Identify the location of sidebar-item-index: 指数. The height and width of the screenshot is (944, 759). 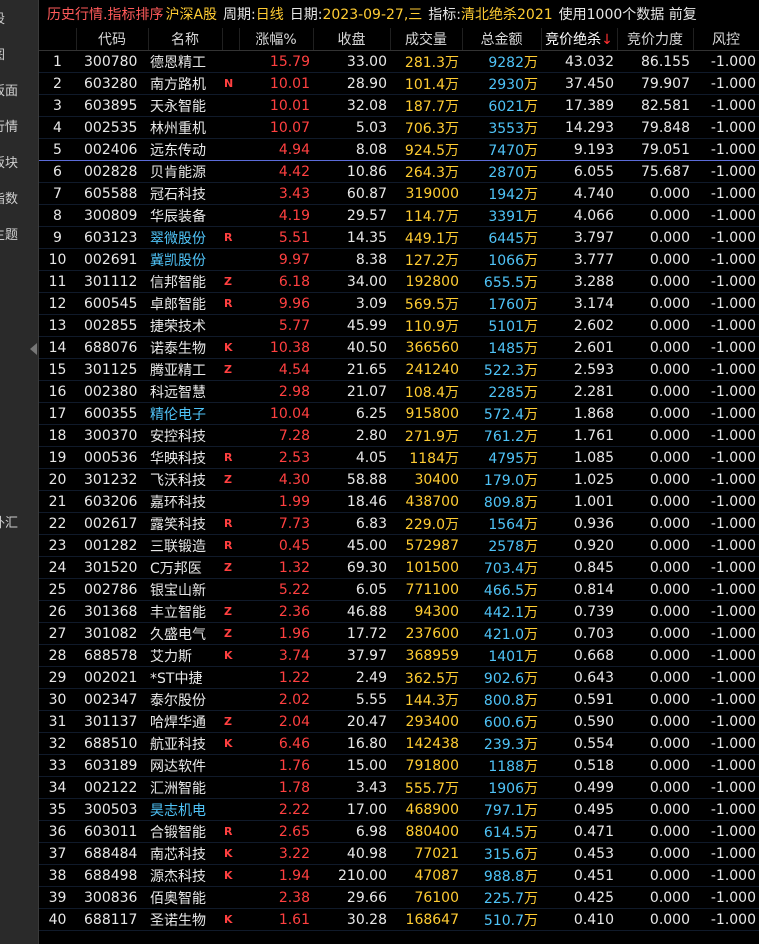
(19, 200).